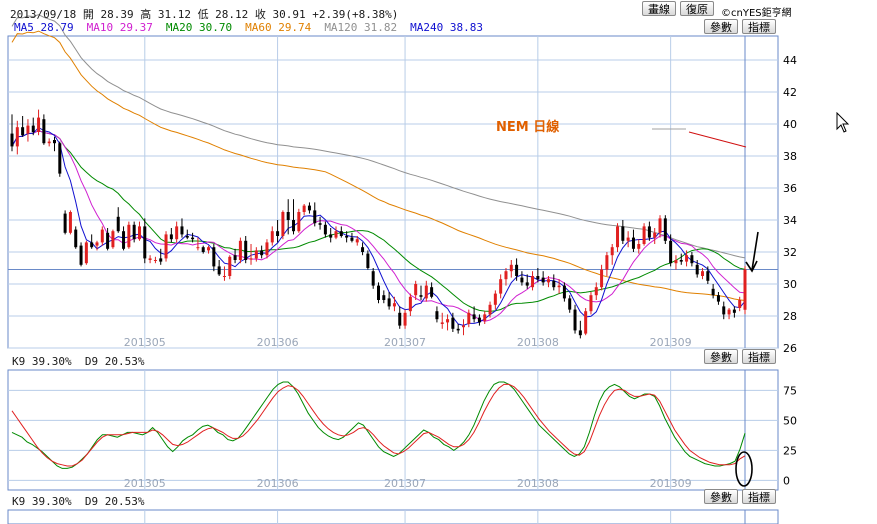 This screenshot has width=877, height=524. Describe the element at coordinates (361, 27) in the screenshot. I see `ma-legend-item: MA120 31.82` at that location.